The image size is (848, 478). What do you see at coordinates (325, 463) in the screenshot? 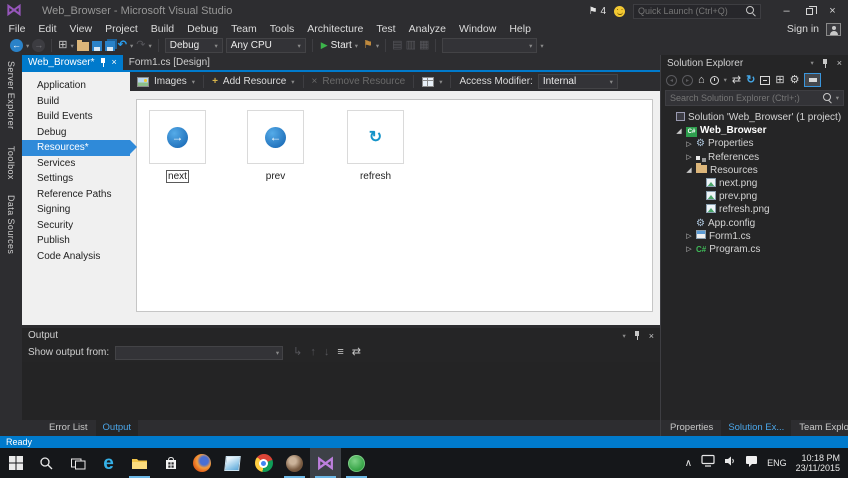
I see `taskbar-visual-studio-icon: ⋈` at bounding box center [325, 463].